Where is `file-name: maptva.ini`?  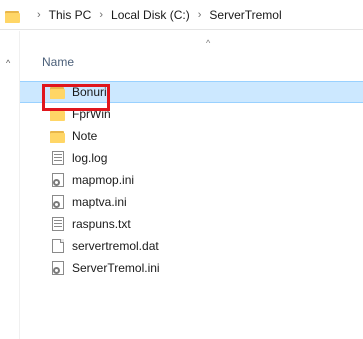 file-name: maptva.ini is located at coordinates (99, 202).